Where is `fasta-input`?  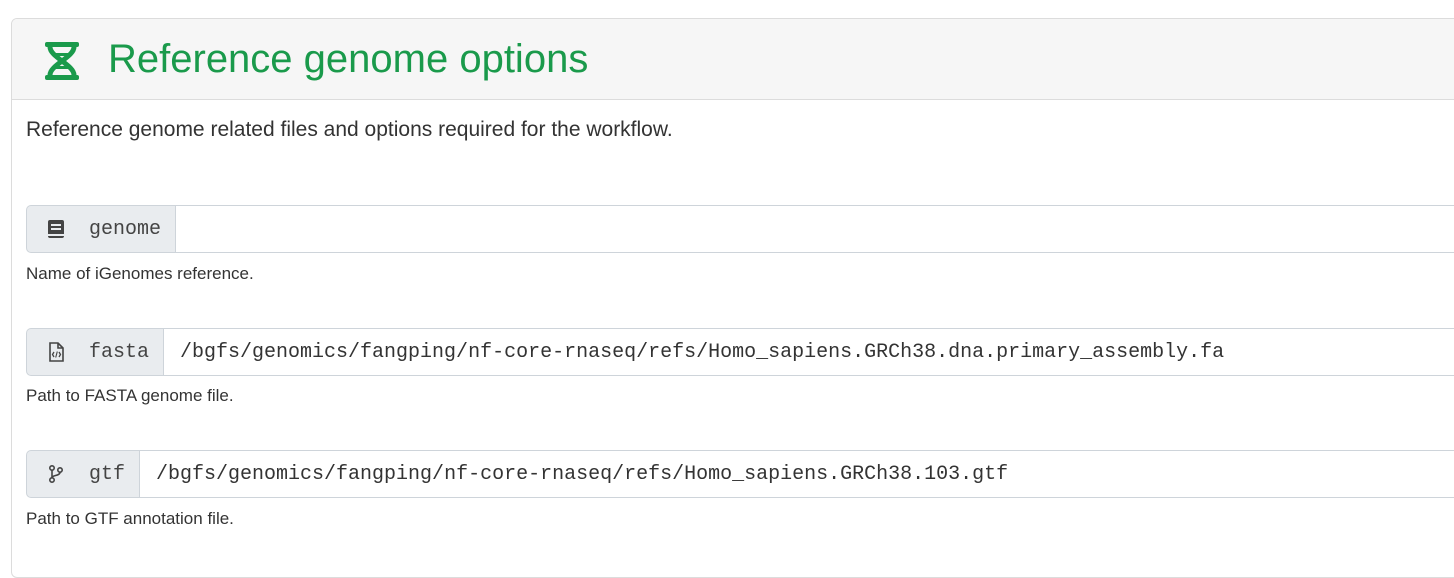 fasta-input is located at coordinates (808, 352).